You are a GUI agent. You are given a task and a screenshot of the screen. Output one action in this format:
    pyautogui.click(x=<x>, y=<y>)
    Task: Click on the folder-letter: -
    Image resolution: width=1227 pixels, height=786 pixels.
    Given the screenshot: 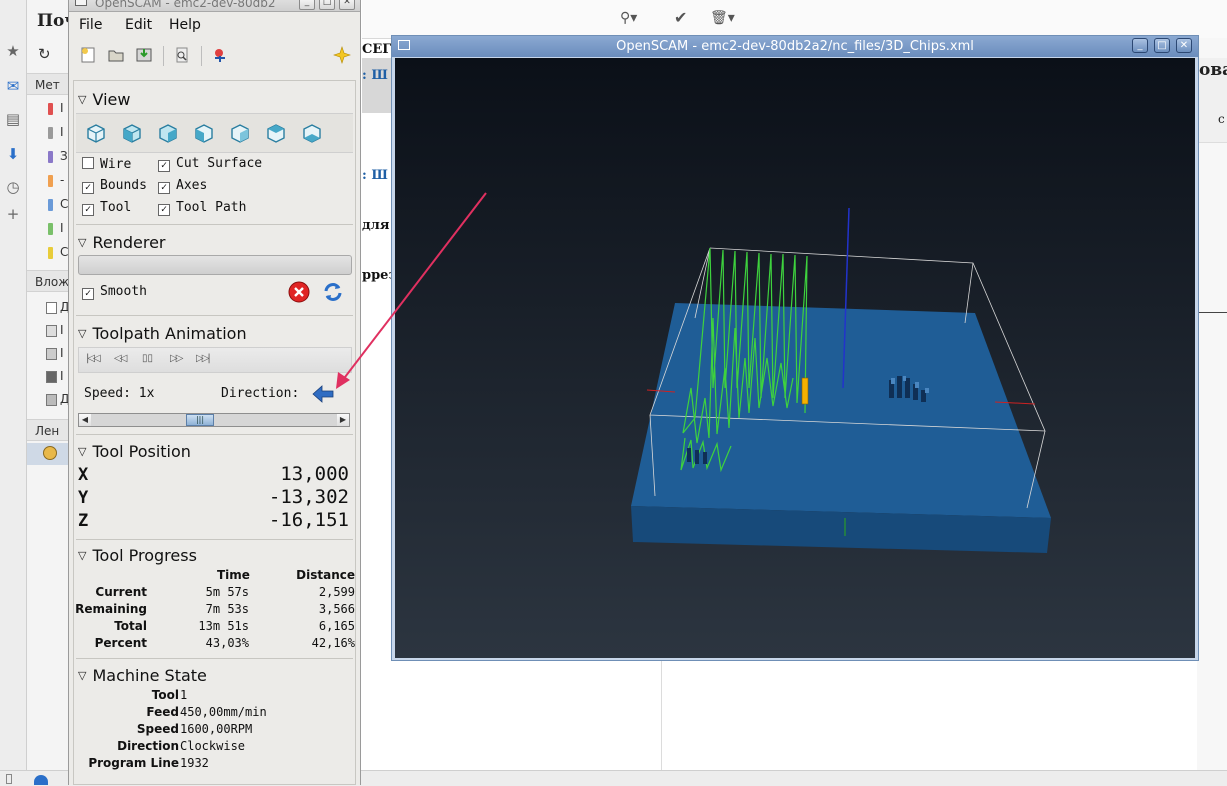 What is the action you would take?
    pyautogui.click(x=62, y=180)
    